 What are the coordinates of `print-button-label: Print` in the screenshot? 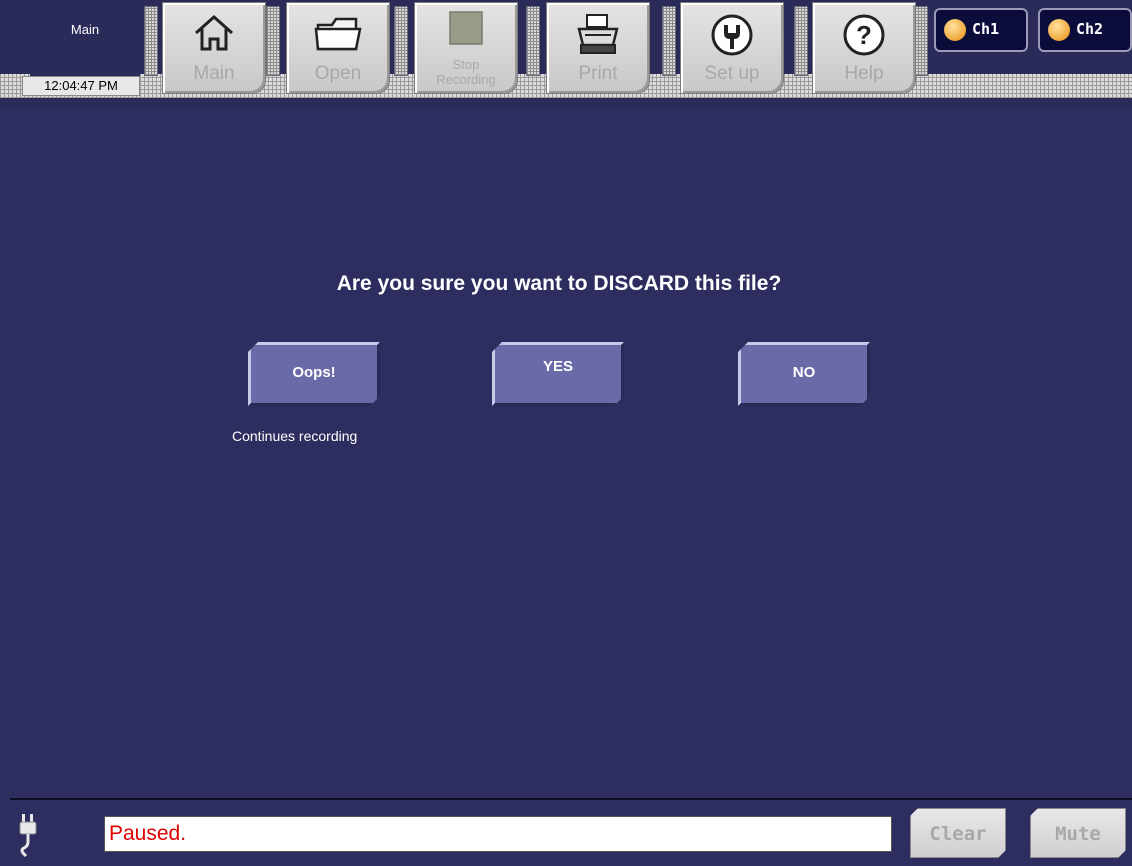 It's located at (598, 73).